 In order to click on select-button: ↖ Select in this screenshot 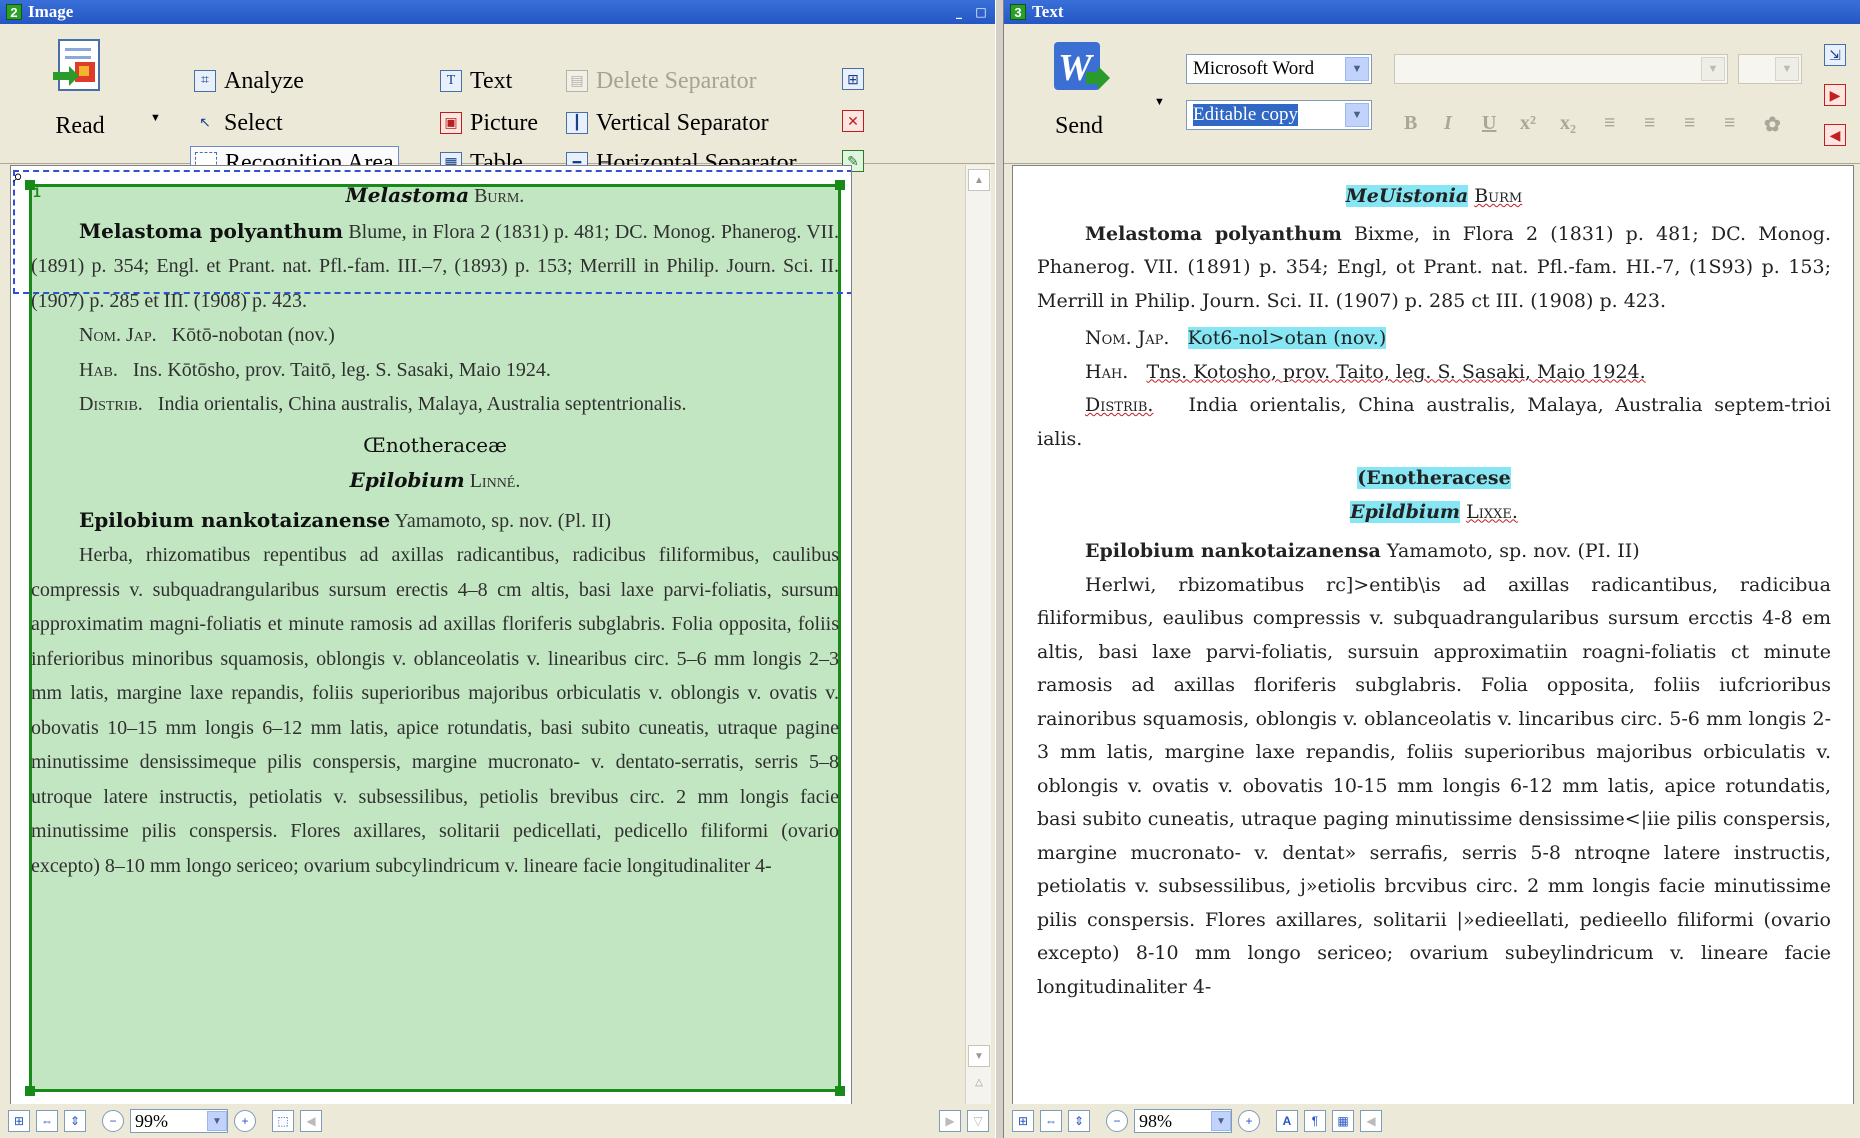, I will do `click(238, 123)`.